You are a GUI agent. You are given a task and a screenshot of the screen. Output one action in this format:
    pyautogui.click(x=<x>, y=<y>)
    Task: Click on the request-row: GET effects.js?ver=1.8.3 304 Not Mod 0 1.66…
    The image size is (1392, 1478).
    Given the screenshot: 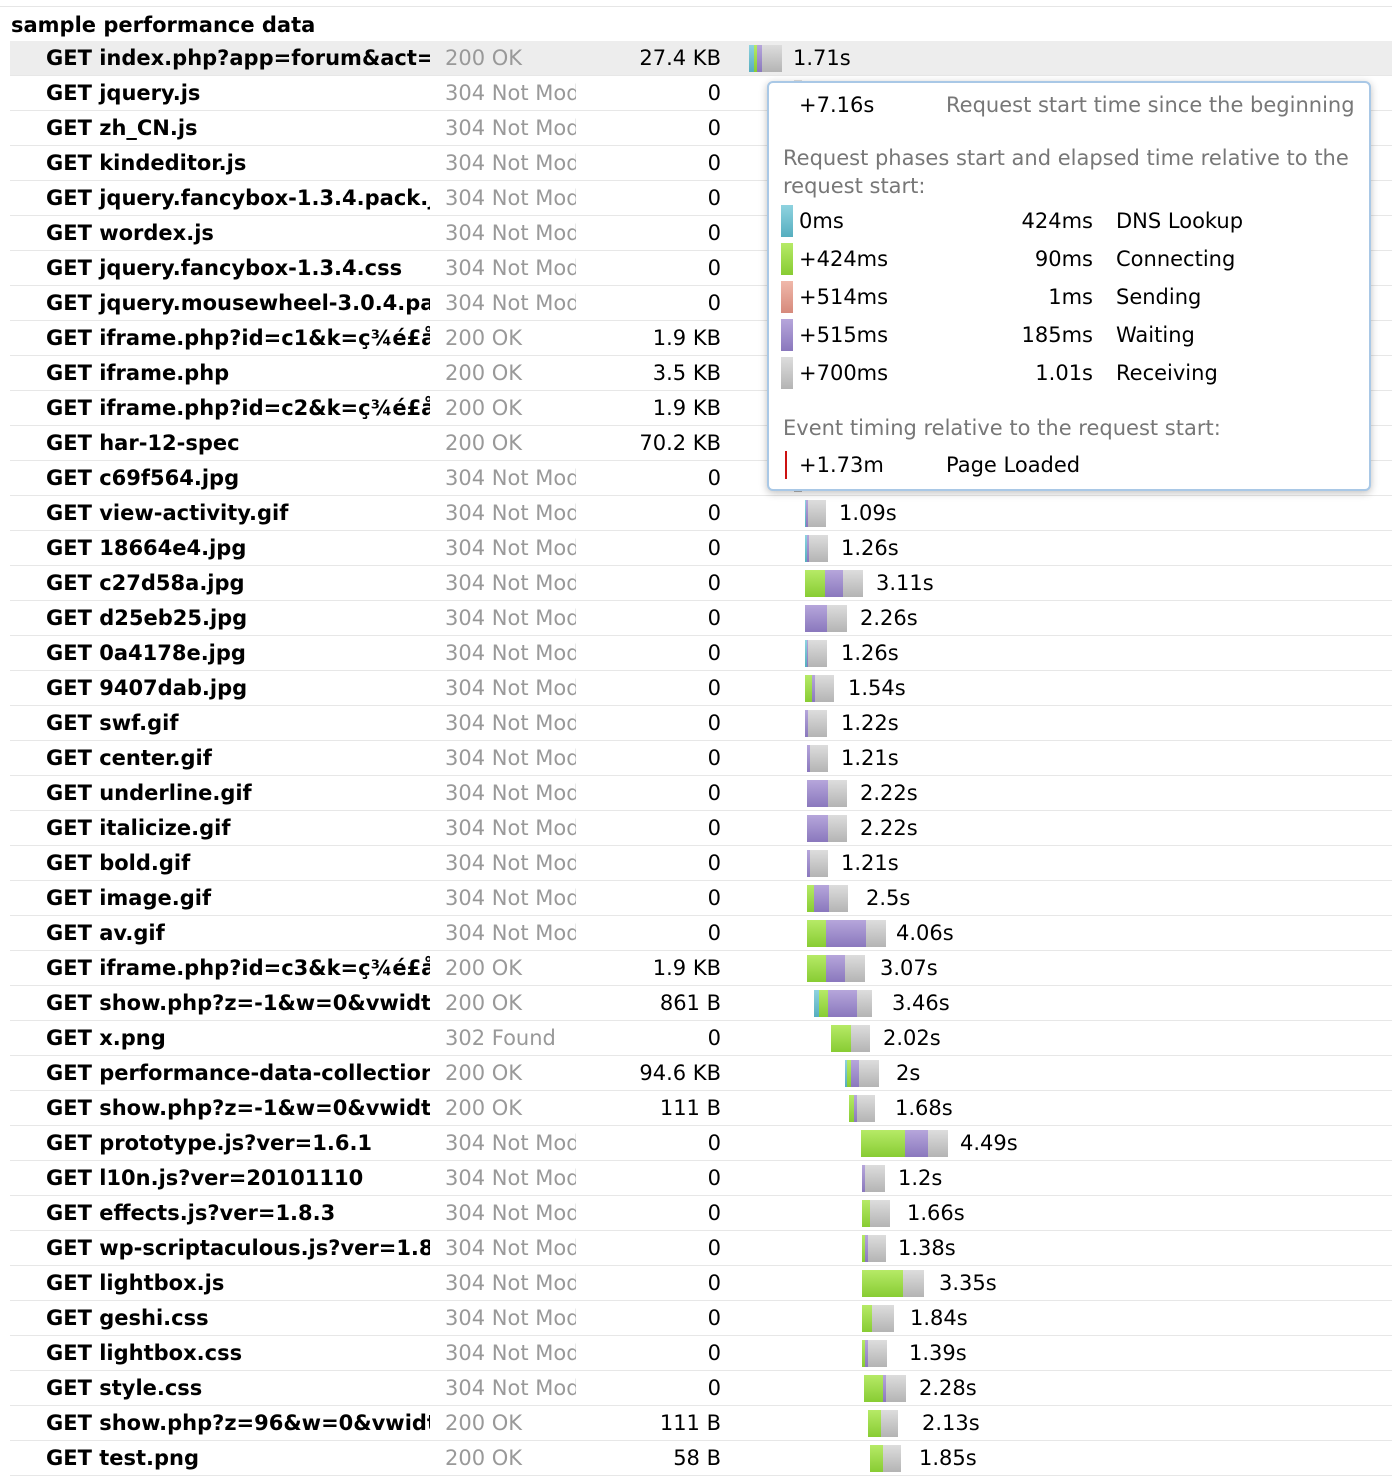 What is the action you would take?
    pyautogui.click(x=701, y=1213)
    